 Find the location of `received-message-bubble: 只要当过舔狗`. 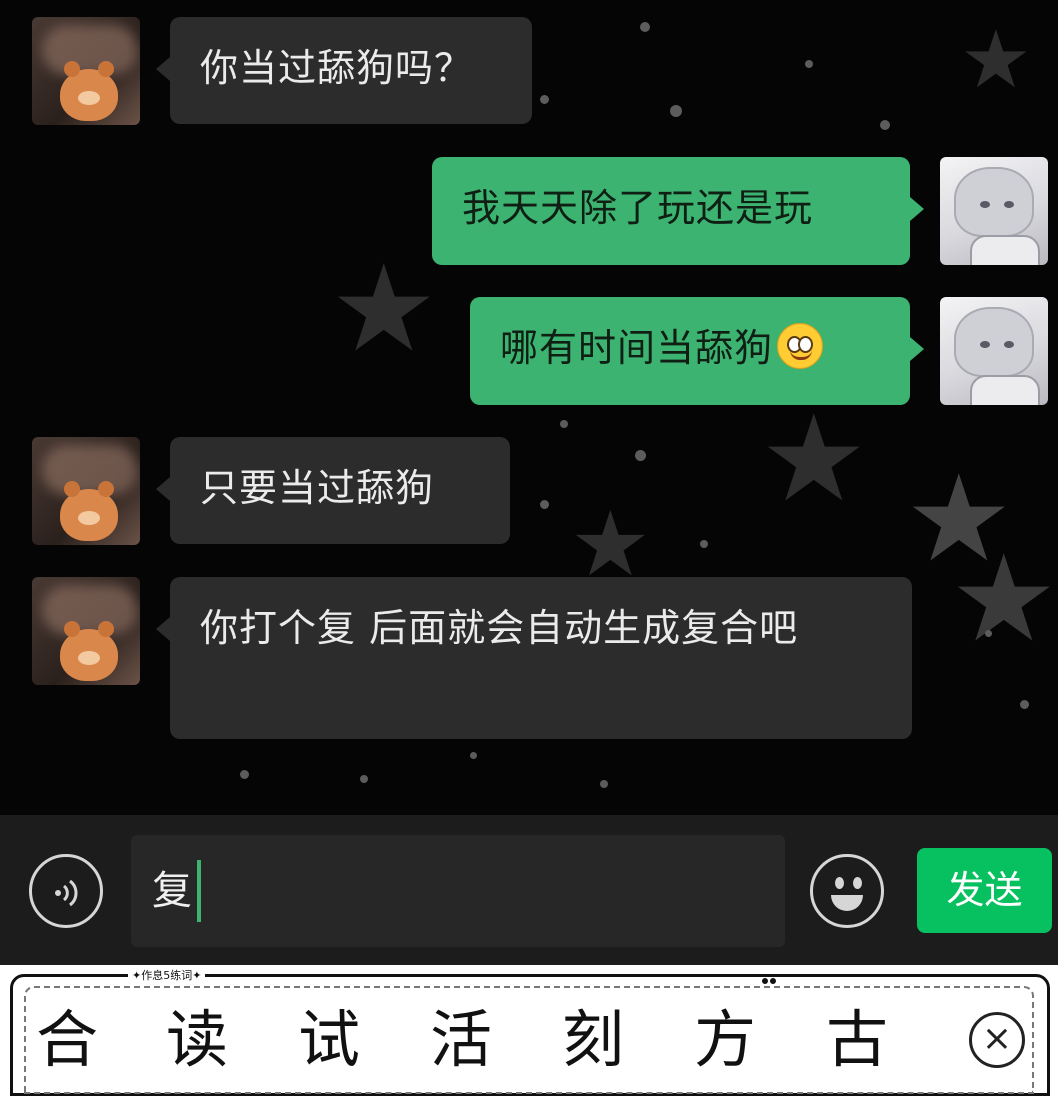

received-message-bubble: 只要当过舔狗 is located at coordinates (333, 490).